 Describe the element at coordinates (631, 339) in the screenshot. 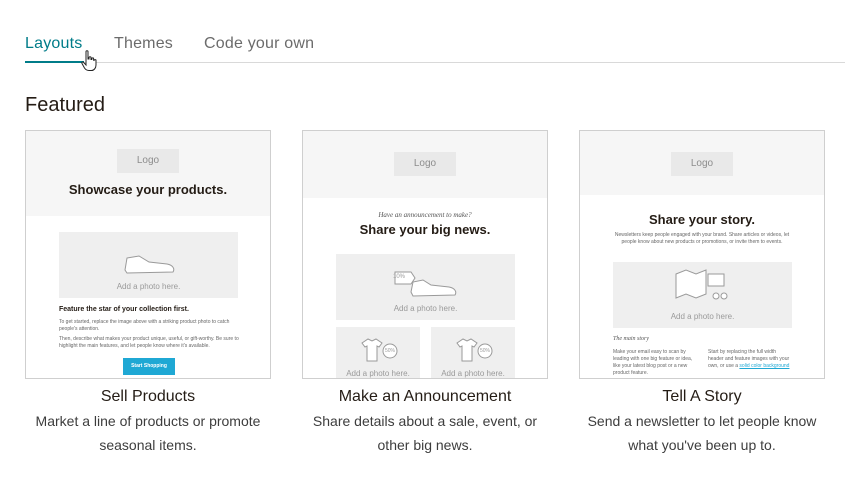

I see `preview-kicker: The main story` at that location.